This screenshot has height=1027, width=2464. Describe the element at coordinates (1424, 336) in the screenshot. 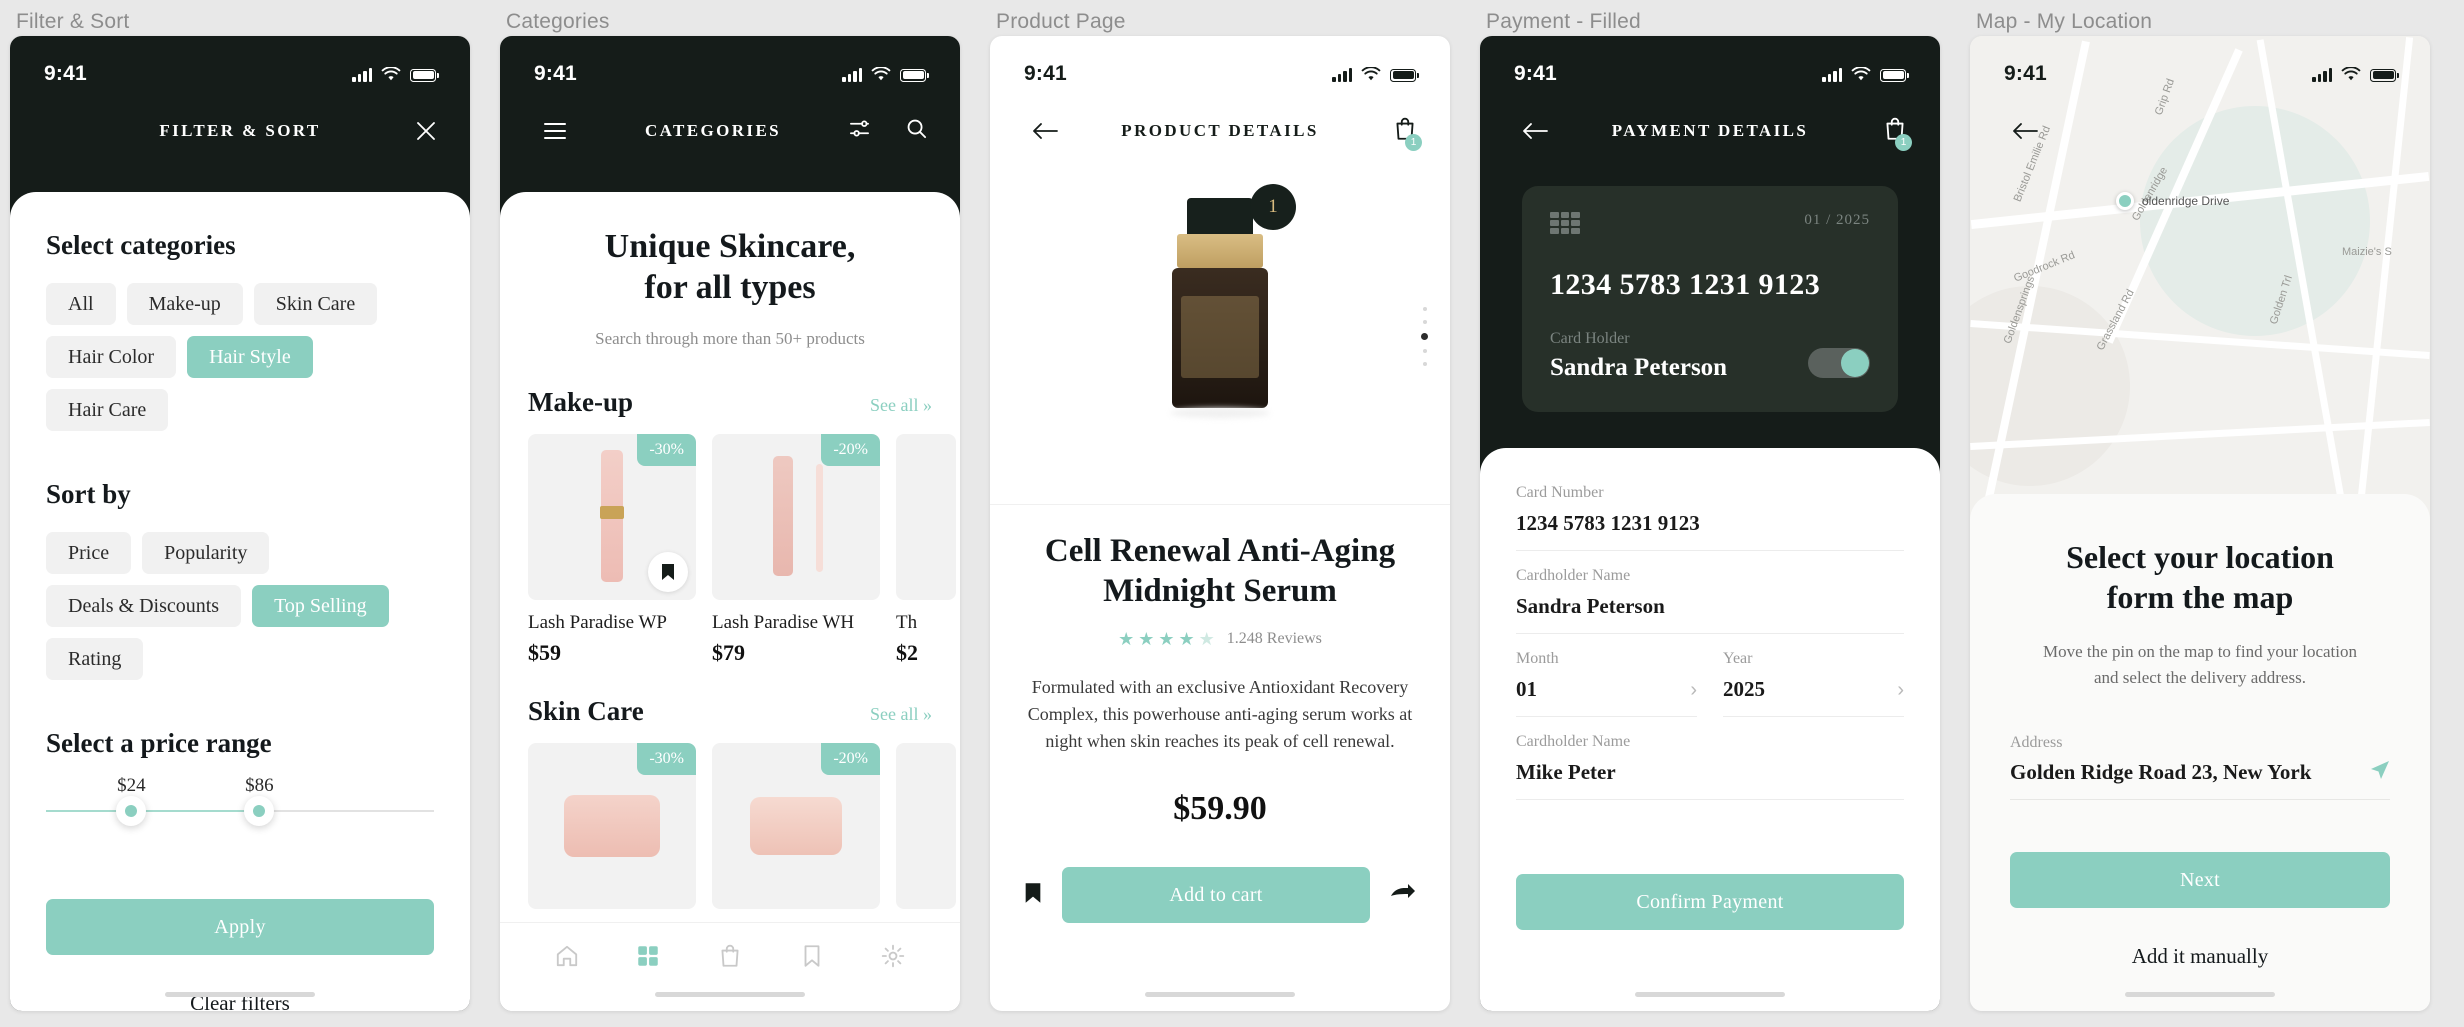

I see `image-pagination-dots` at that location.